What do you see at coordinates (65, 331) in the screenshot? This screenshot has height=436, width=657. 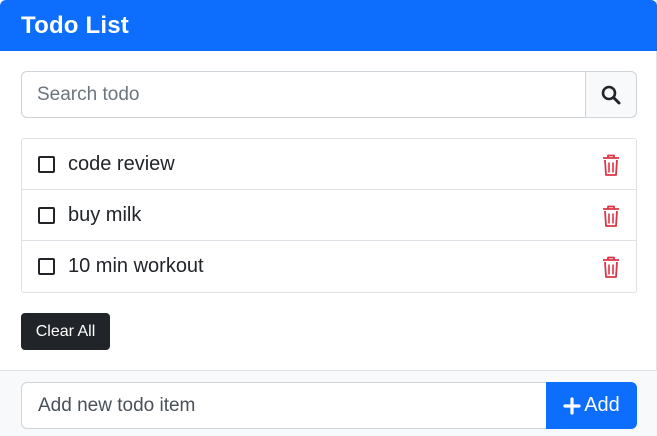 I see `clear-all-button: Clear All` at bounding box center [65, 331].